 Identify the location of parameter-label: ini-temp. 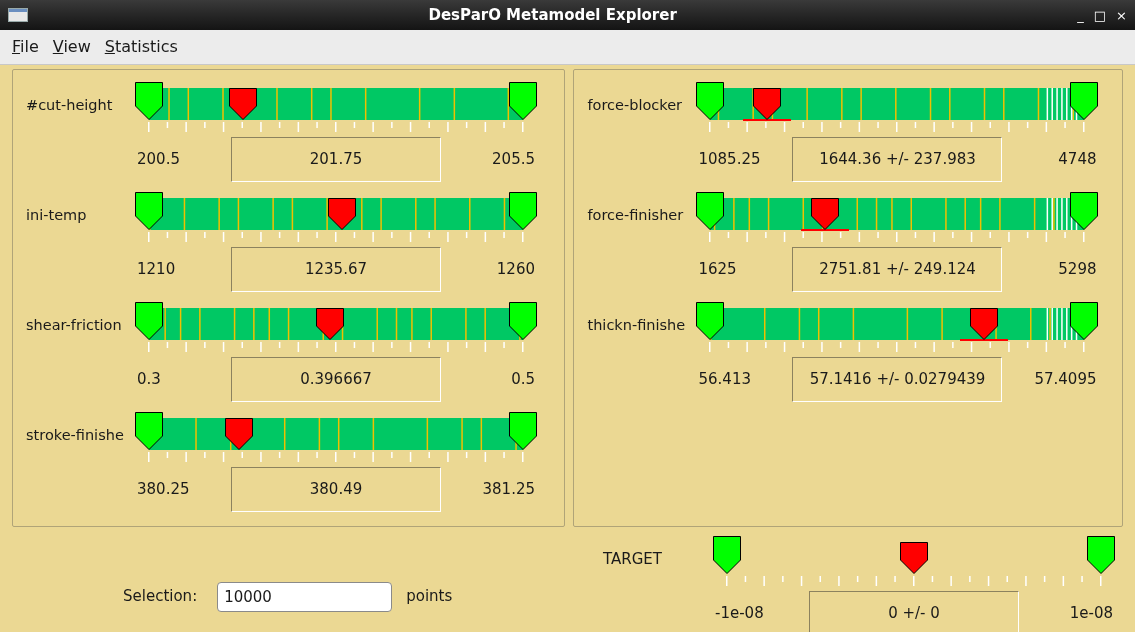
(57, 215).